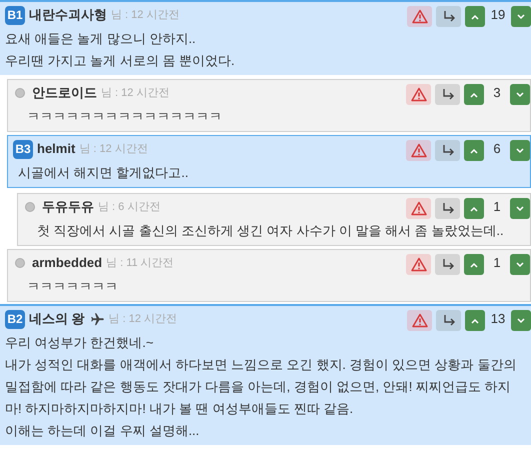  Describe the element at coordinates (498, 319) in the screenshot. I see `vote-count: 13` at that location.